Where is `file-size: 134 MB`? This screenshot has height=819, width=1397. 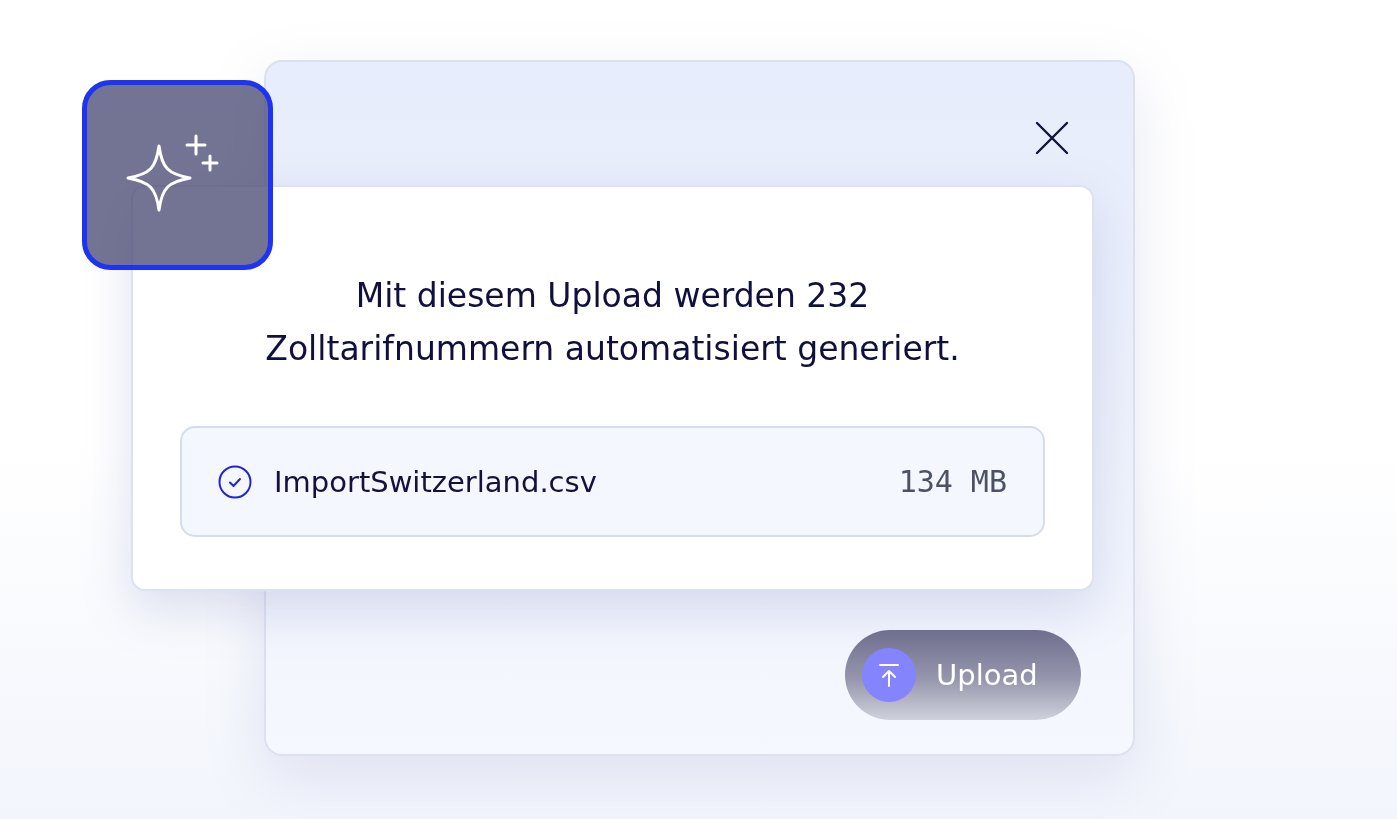
file-size: 134 MB is located at coordinates (952, 481).